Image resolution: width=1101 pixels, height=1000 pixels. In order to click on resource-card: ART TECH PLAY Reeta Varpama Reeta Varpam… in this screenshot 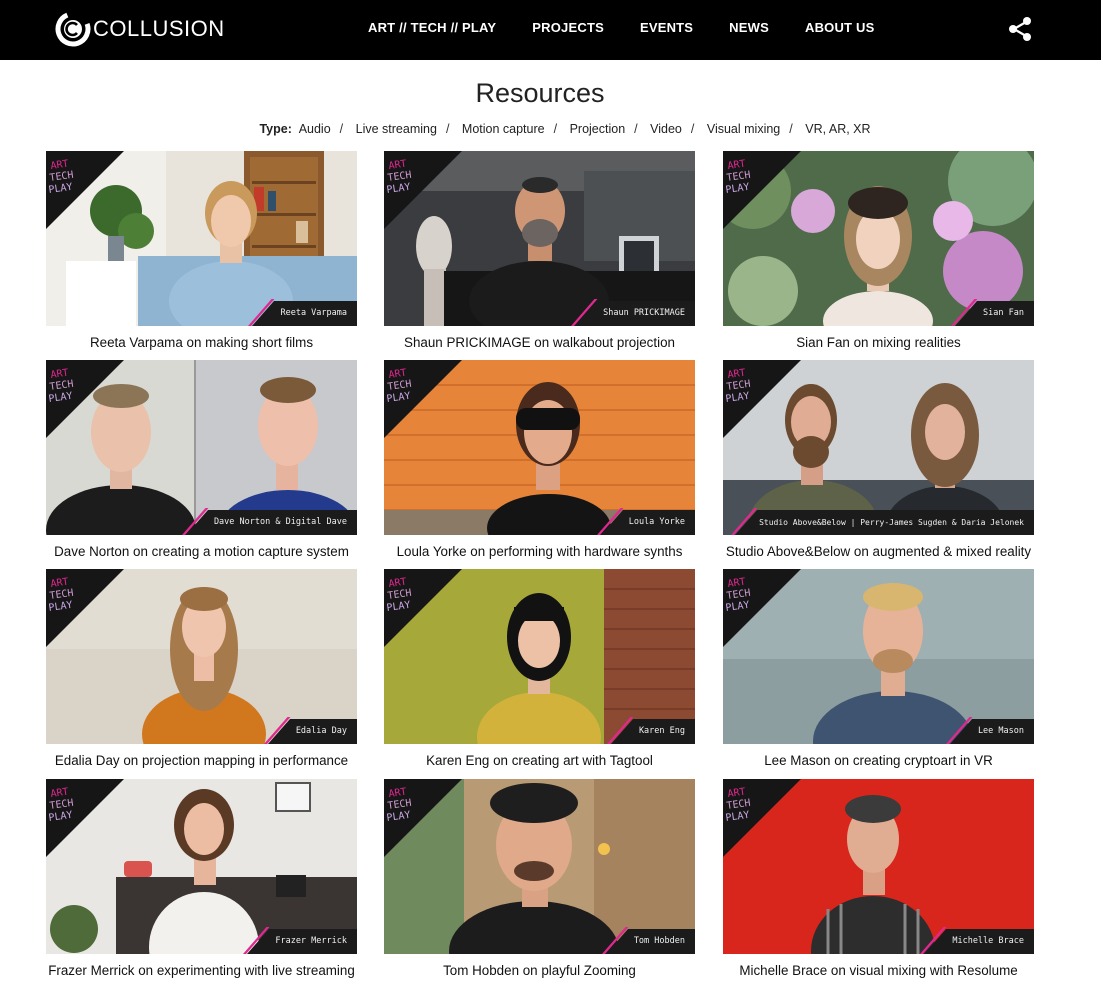, I will do `click(201, 253)`.